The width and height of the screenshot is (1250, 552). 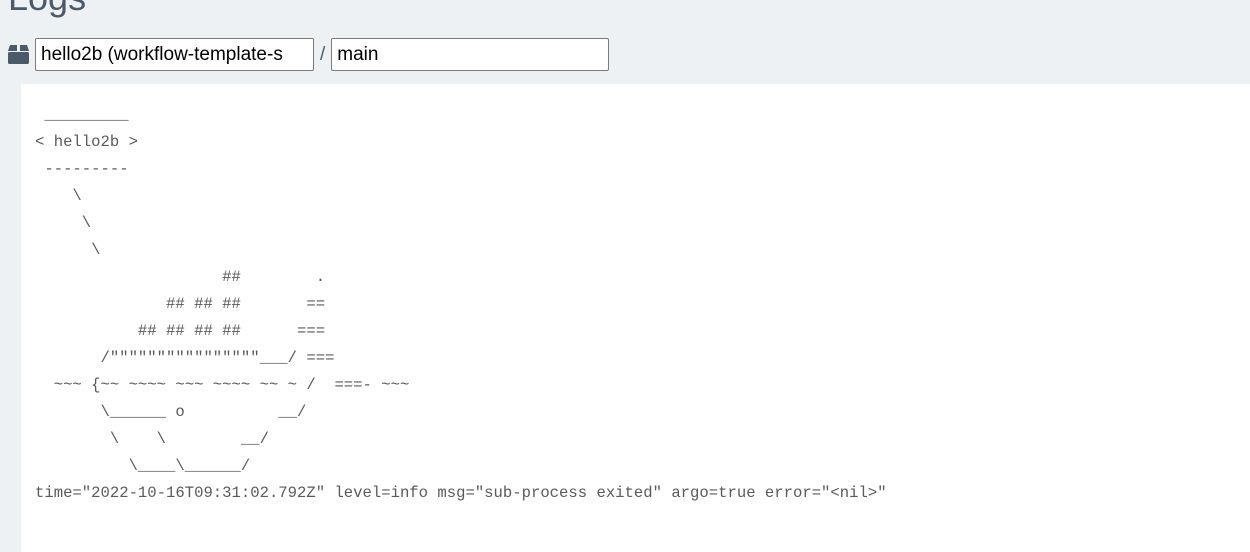 I want to click on log-line: ---------, so click(x=82, y=169).